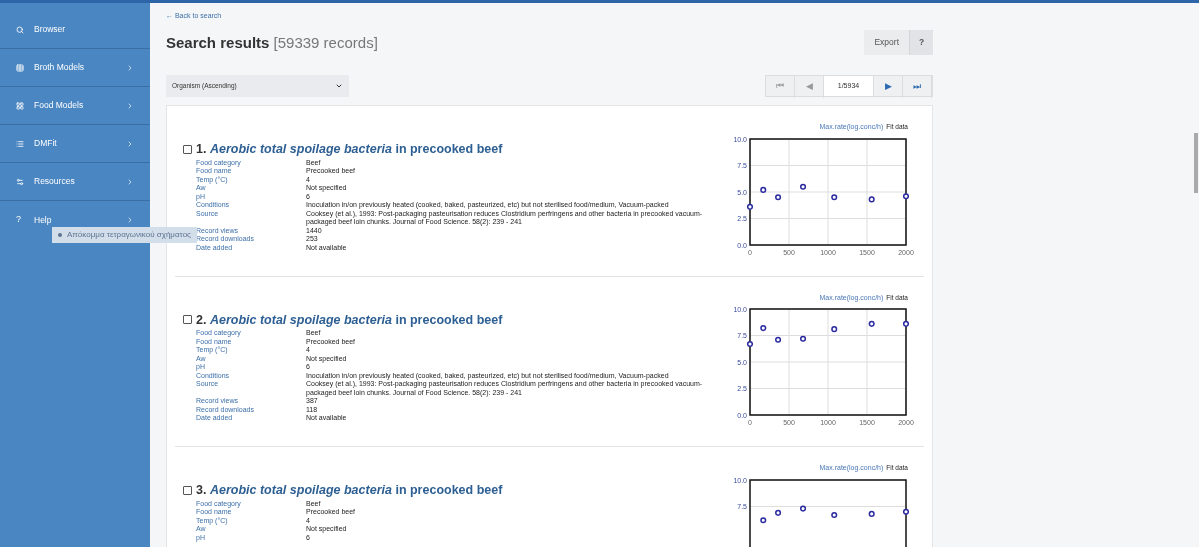 This screenshot has height=547, width=1199. Describe the element at coordinates (19, 220) in the screenshot. I see `help-glyph: ?` at that location.